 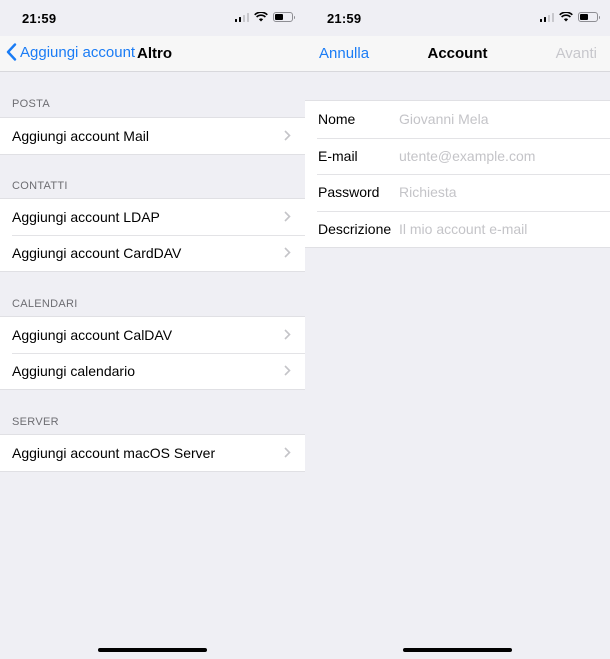 I want to click on list-item-label: Aggiungi account CalDAV, so click(x=92, y=335).